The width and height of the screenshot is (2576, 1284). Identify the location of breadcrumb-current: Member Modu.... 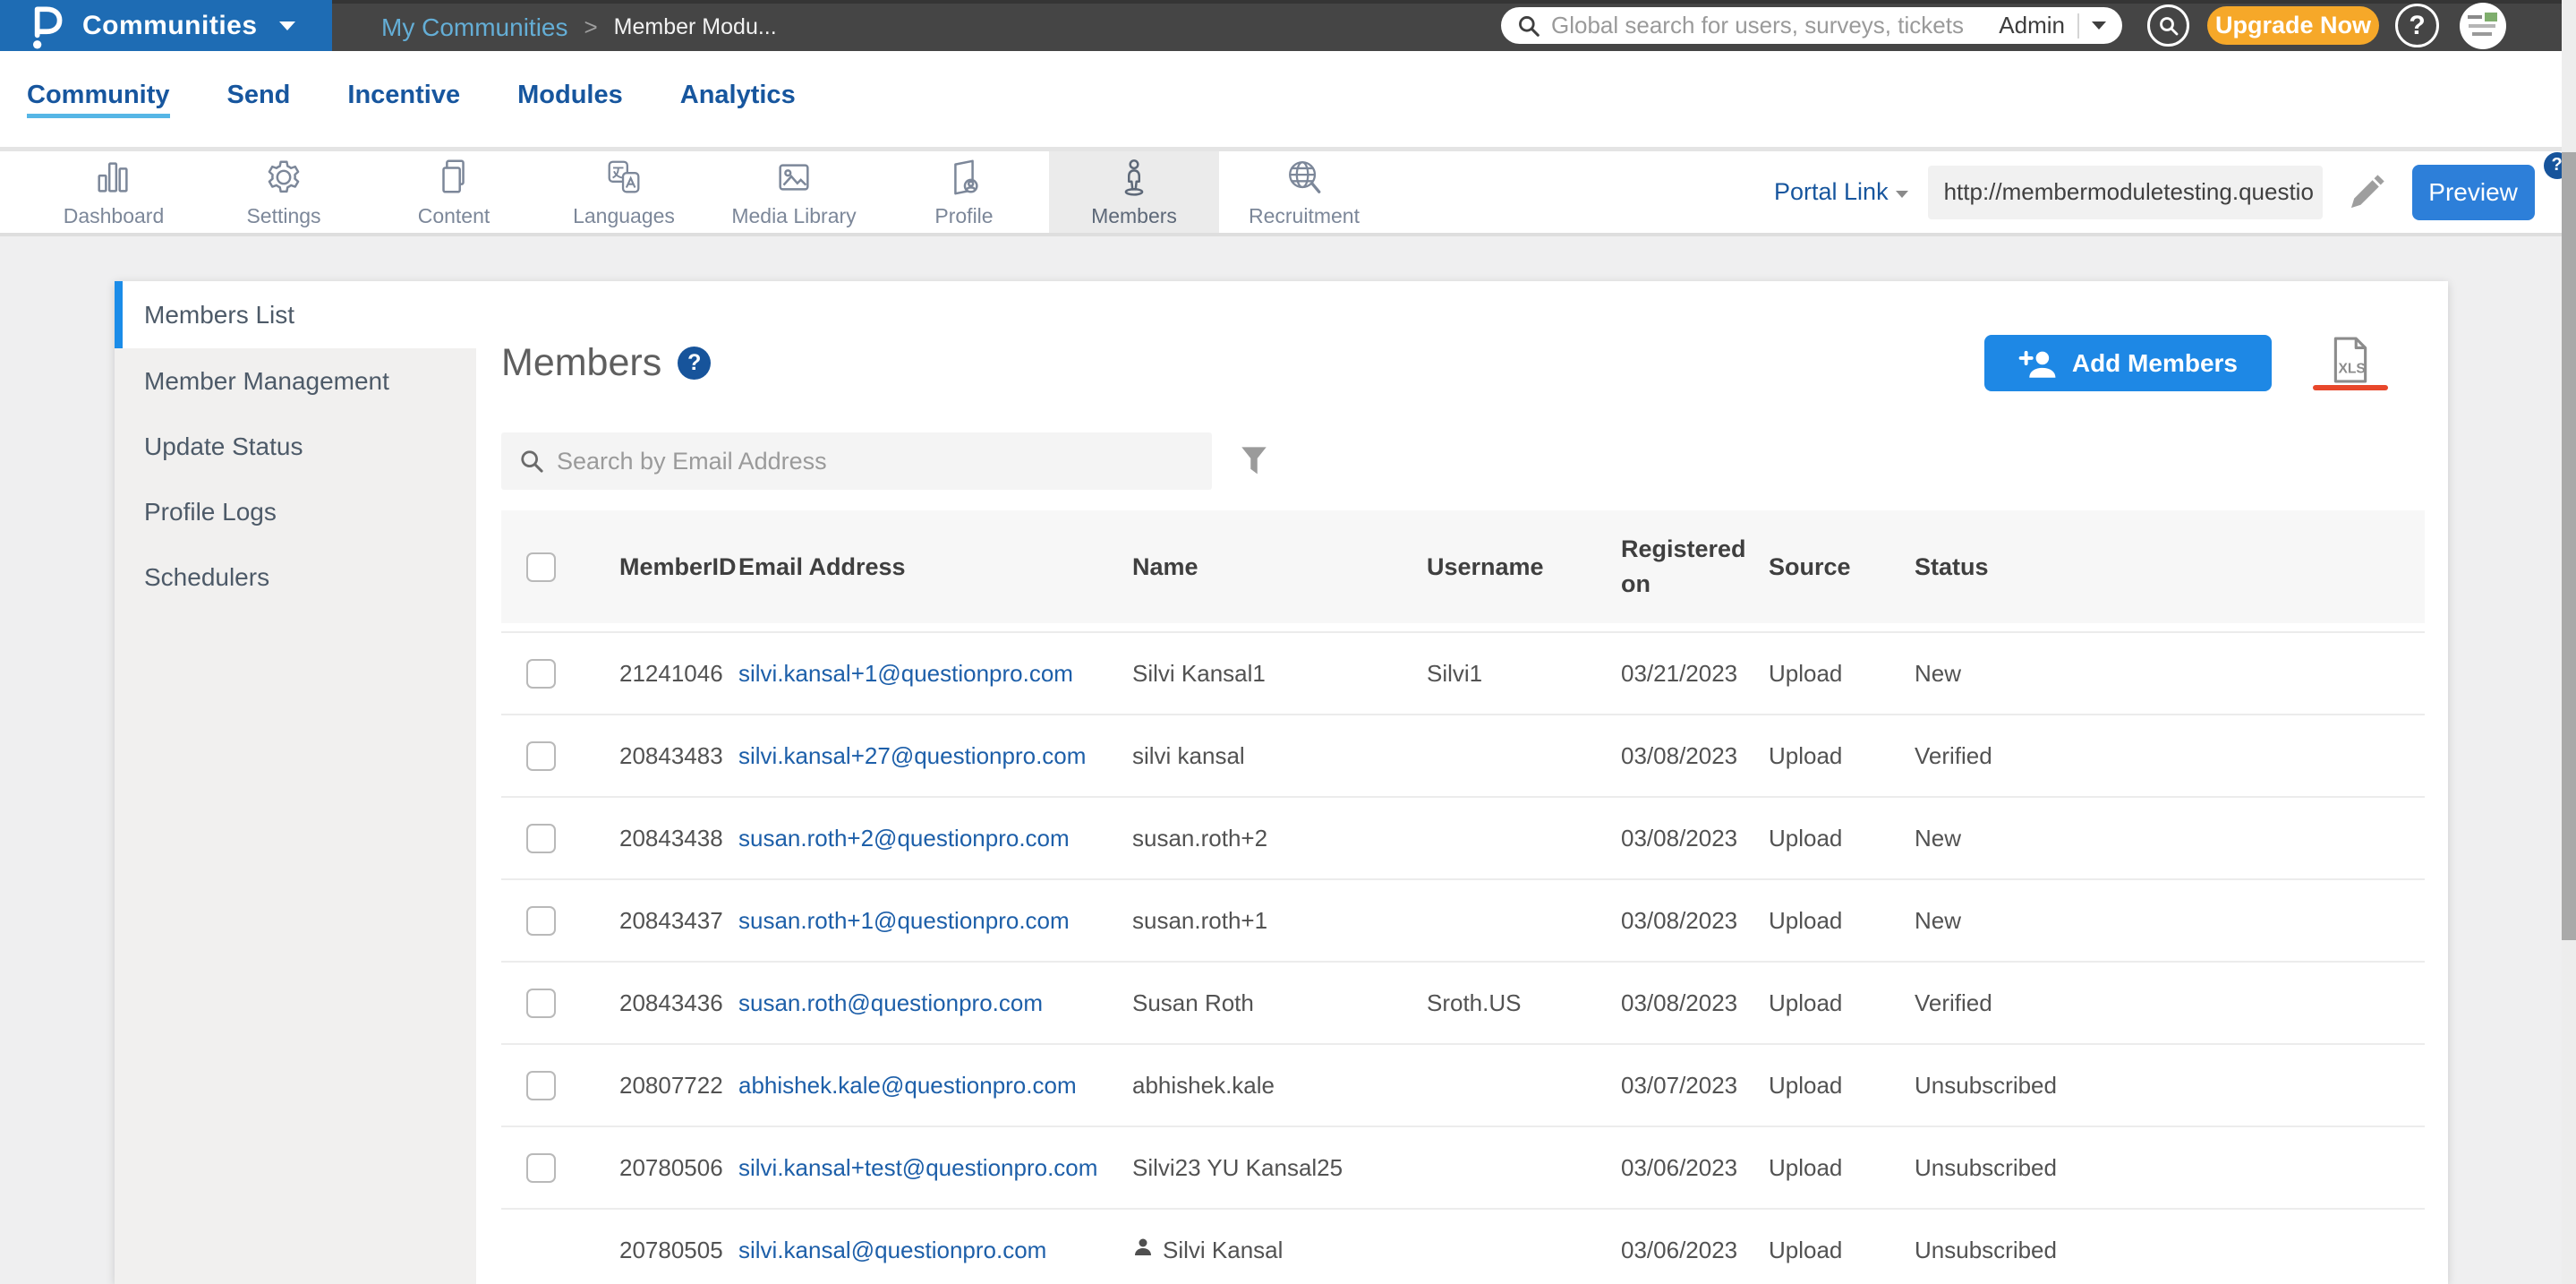
(695, 27).